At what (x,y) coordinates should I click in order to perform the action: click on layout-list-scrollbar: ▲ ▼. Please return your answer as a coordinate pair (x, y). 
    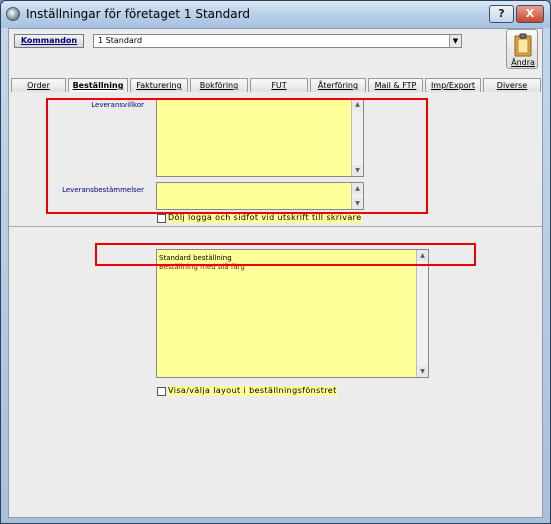
    Looking at the image, I should click on (422, 313).